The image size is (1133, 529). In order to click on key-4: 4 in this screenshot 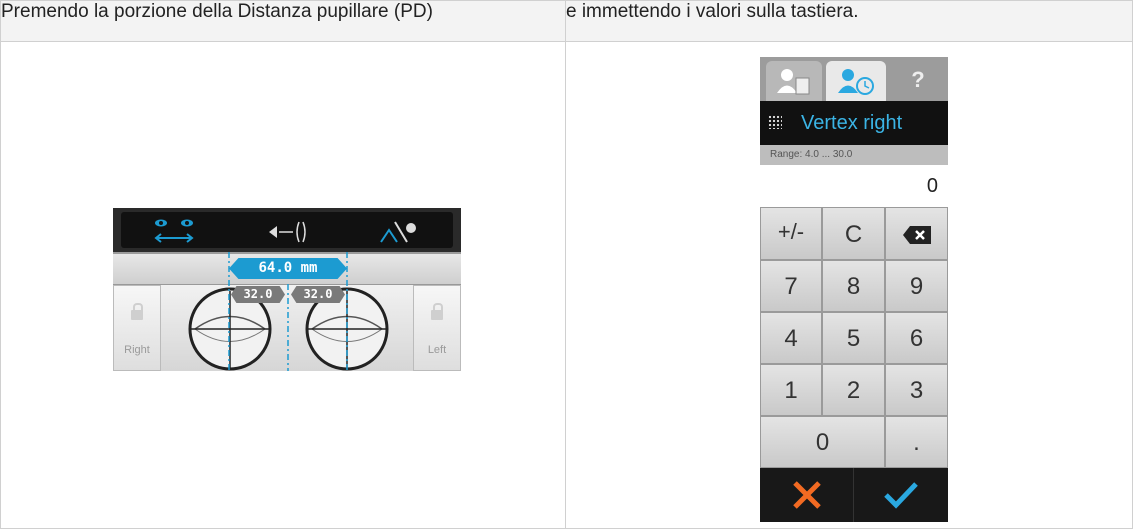, I will do `click(791, 338)`.